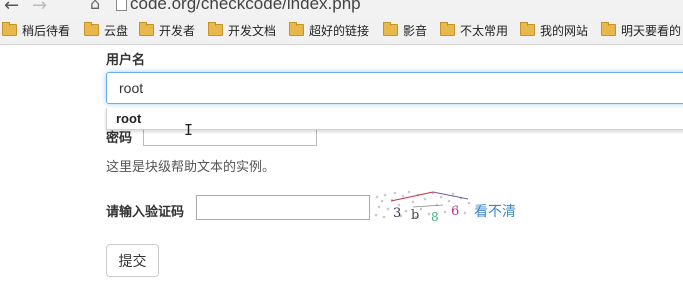 The height and width of the screenshot is (289, 683). I want to click on svg-text: 6, so click(455, 211).